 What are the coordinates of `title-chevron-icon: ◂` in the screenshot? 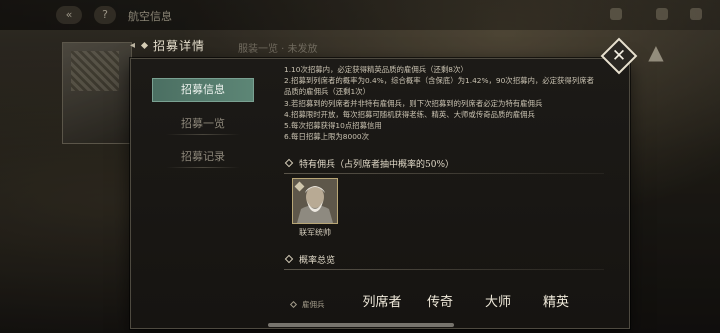 It's located at (133, 45).